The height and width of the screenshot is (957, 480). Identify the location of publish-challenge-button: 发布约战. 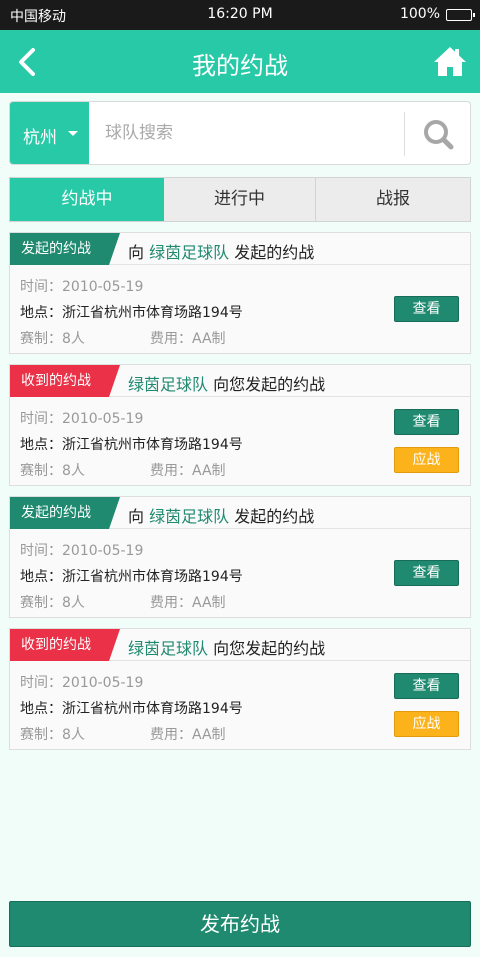
(240, 924).